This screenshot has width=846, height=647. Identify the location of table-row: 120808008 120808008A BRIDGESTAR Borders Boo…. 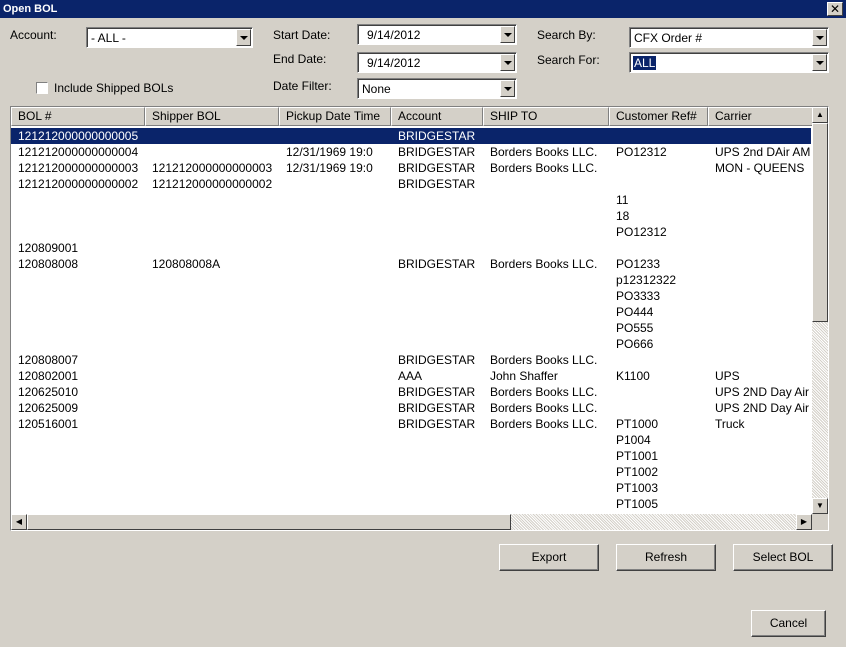
(411, 264).